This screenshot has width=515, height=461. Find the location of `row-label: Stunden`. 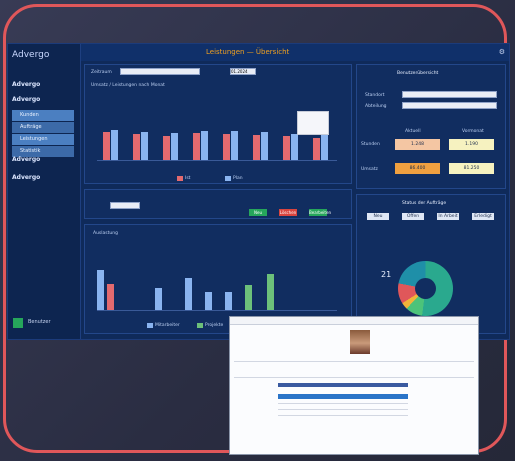

row-label: Stunden is located at coordinates (370, 144).